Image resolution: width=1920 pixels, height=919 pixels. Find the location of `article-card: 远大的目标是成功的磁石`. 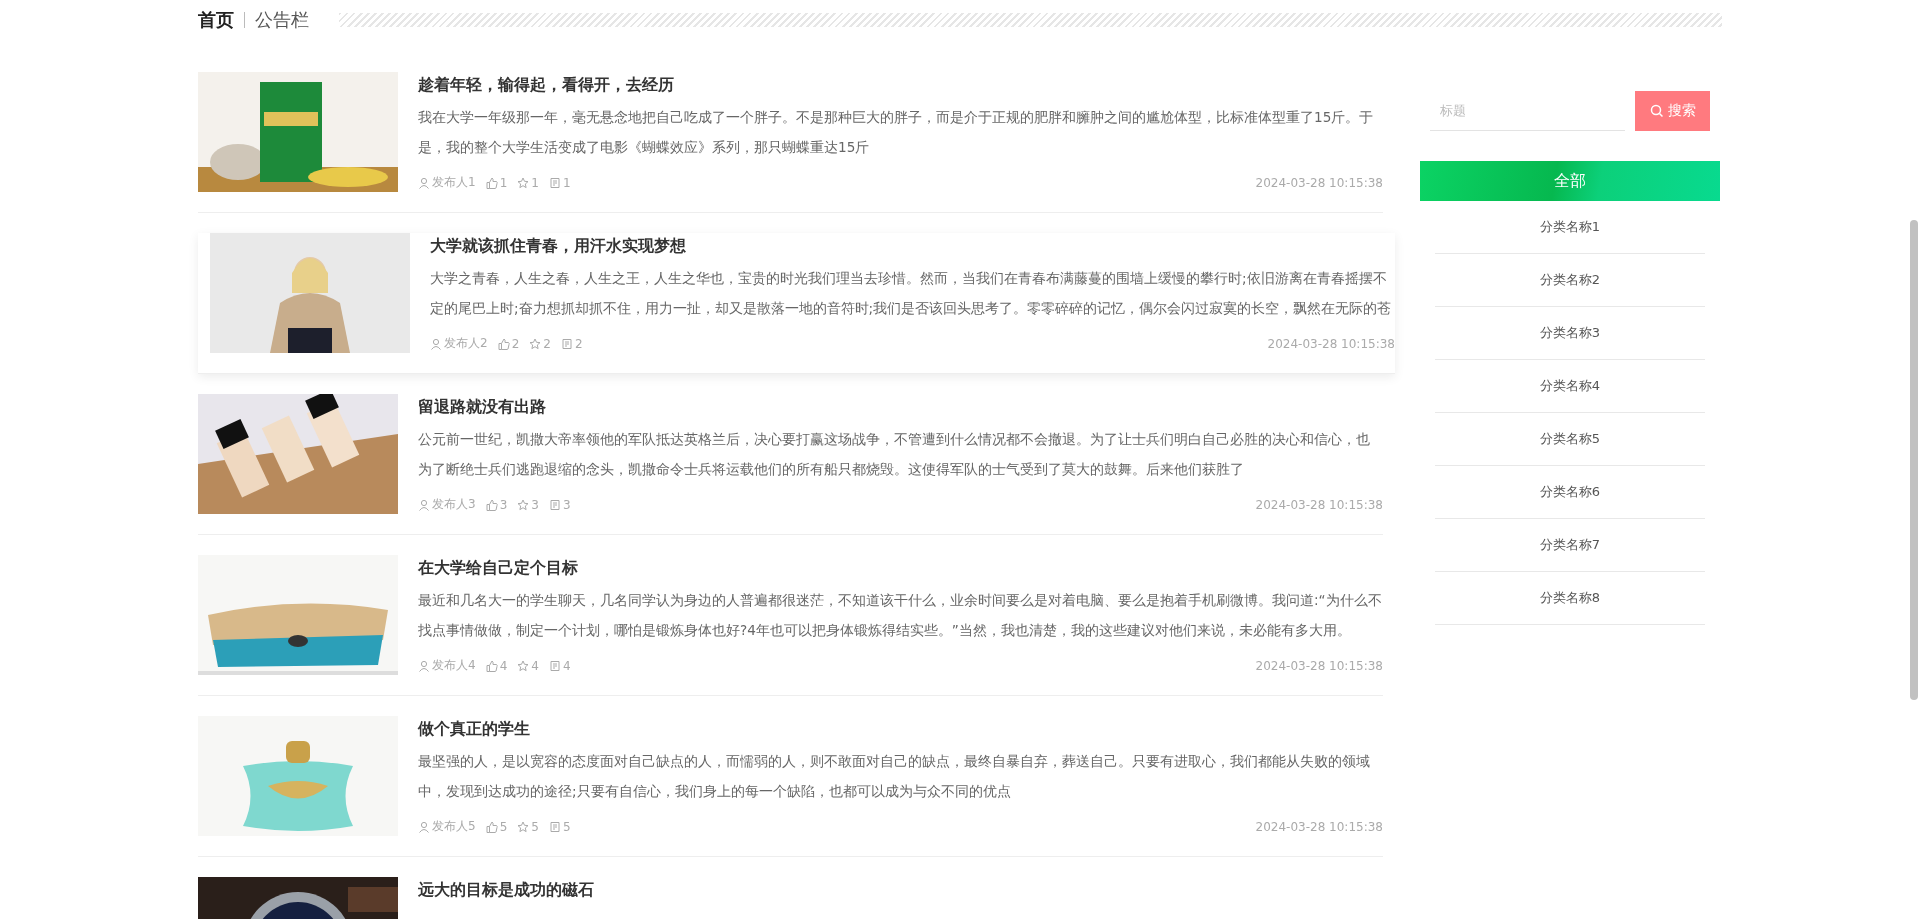

article-card: 远大的目标是成功的磁石 is located at coordinates (790, 898).